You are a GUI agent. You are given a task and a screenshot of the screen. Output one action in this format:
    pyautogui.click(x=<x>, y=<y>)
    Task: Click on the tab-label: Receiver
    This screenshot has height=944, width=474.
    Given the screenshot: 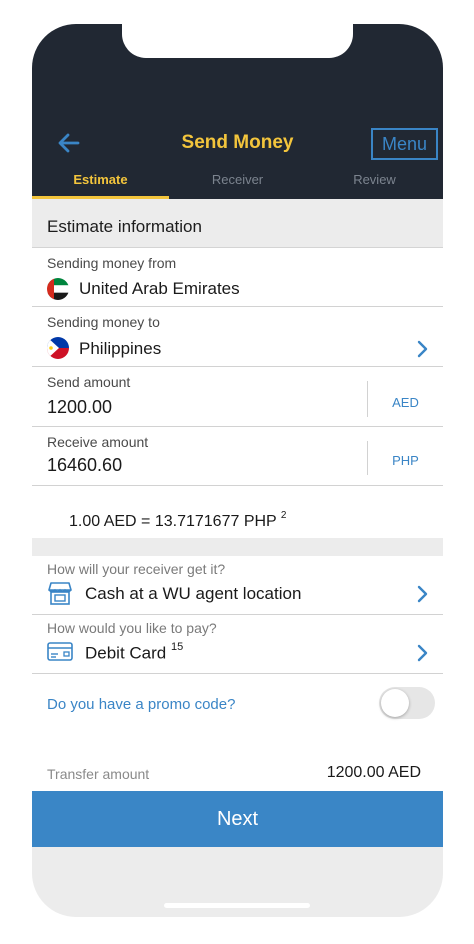 What is the action you would take?
    pyautogui.click(x=237, y=179)
    